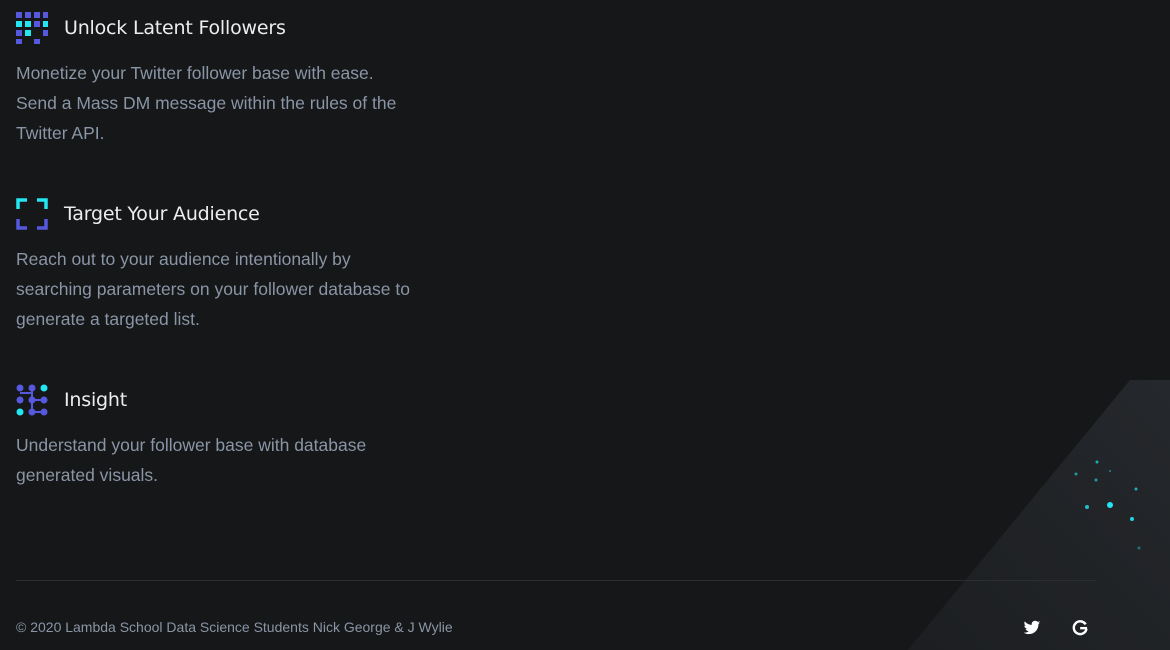  I want to click on feature-header: Target Your Audience, so click(216, 214).